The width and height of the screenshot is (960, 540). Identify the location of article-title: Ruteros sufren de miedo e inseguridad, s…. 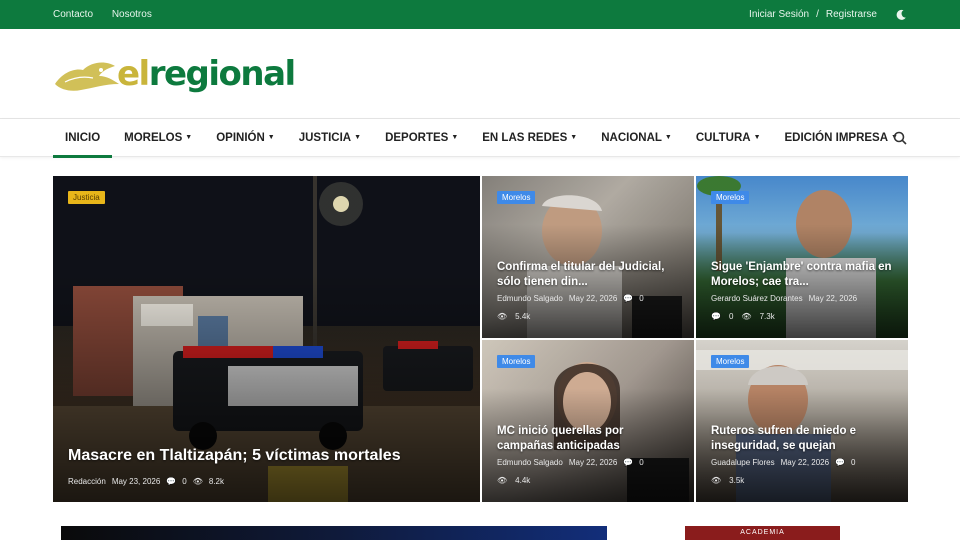
(802, 439).